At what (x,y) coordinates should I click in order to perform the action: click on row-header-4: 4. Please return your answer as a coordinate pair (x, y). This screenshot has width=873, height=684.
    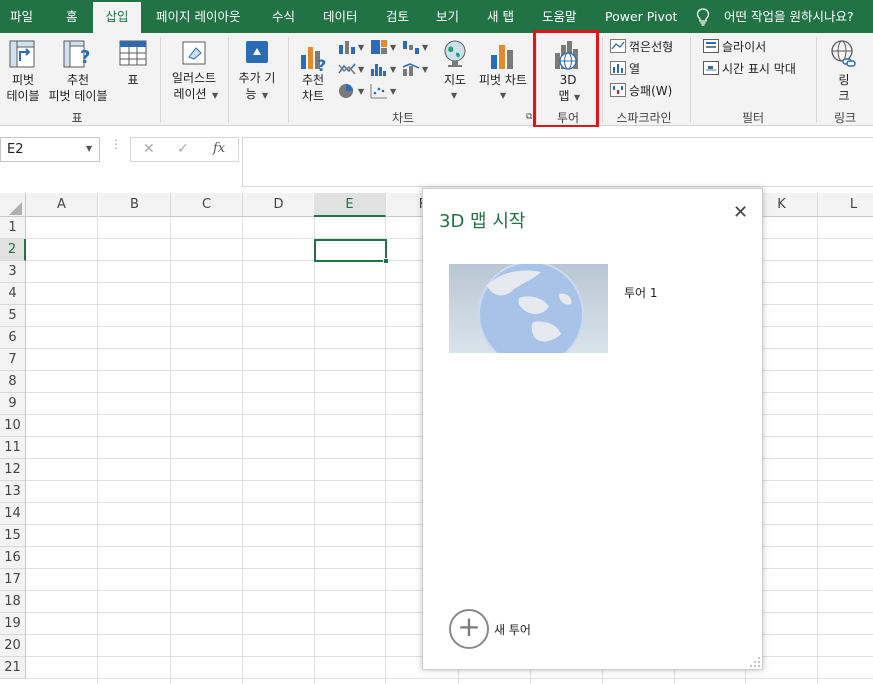
    Looking at the image, I should click on (13, 294).